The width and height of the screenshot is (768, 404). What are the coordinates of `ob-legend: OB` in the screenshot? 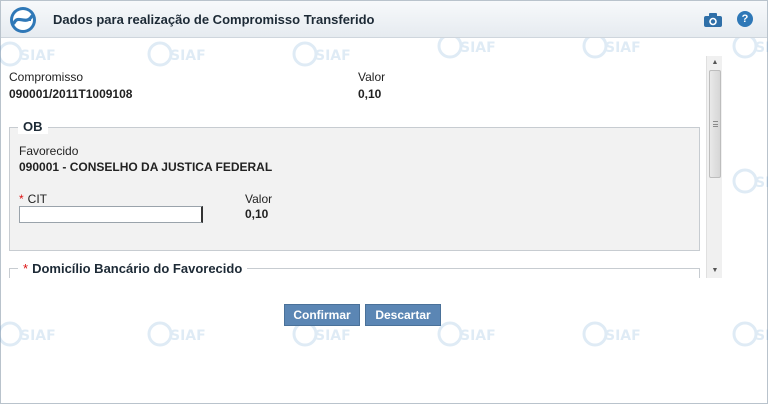 It's located at (33, 126).